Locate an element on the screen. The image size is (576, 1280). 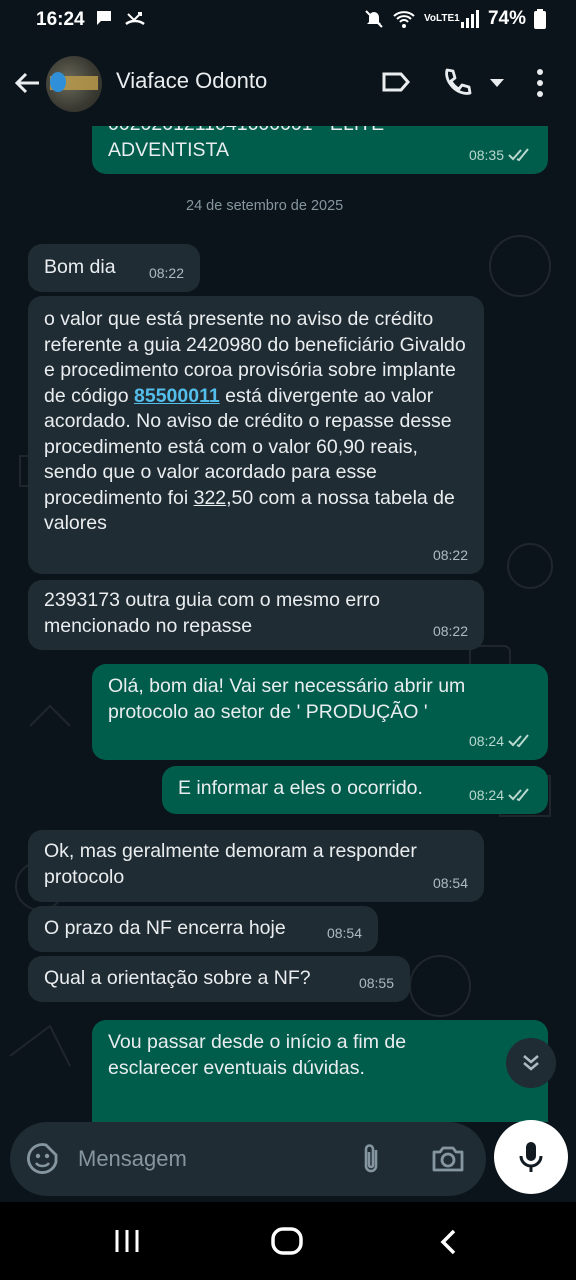
mic-button is located at coordinates (531, 1157).